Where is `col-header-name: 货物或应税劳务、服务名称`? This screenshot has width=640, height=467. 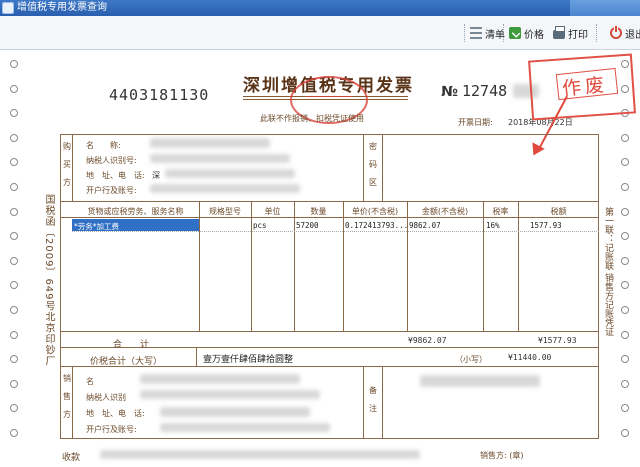 col-header-name: 货物或应税劳务、服务名称 is located at coordinates (135, 211).